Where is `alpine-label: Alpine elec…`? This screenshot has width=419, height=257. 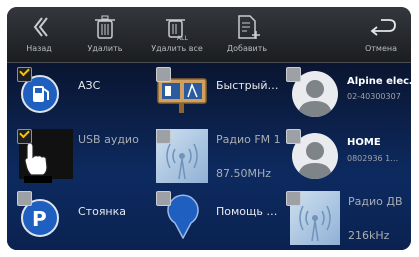
alpine-label: Alpine elec… is located at coordinates (379, 81).